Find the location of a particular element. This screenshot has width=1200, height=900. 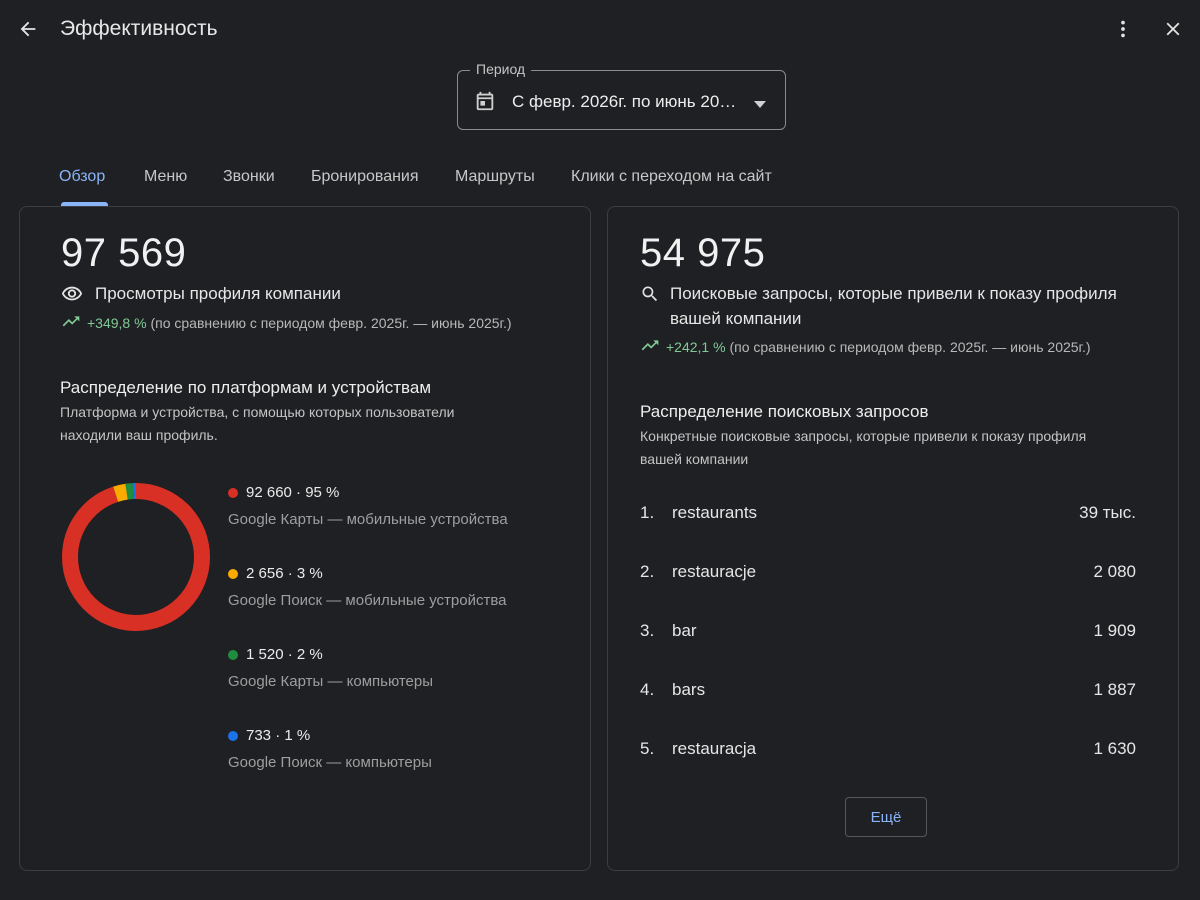

legend-label: Google Поиск — компьютеры is located at coordinates (330, 762).